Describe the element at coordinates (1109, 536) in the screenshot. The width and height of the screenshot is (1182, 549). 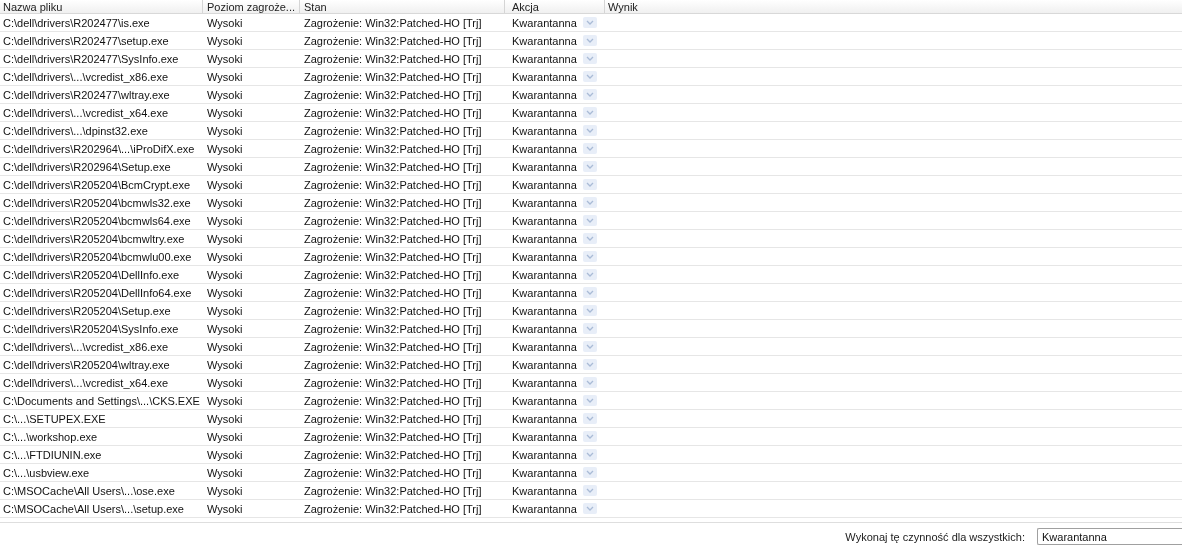
I see `action-field: Kwarantanna` at that location.